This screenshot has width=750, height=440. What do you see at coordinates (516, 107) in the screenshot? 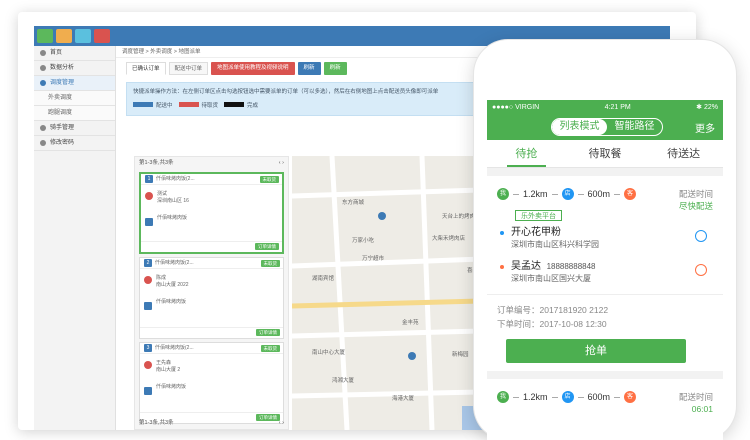
I see `carrier-text: ●●●●○ VIRGIN` at bounding box center [516, 107].